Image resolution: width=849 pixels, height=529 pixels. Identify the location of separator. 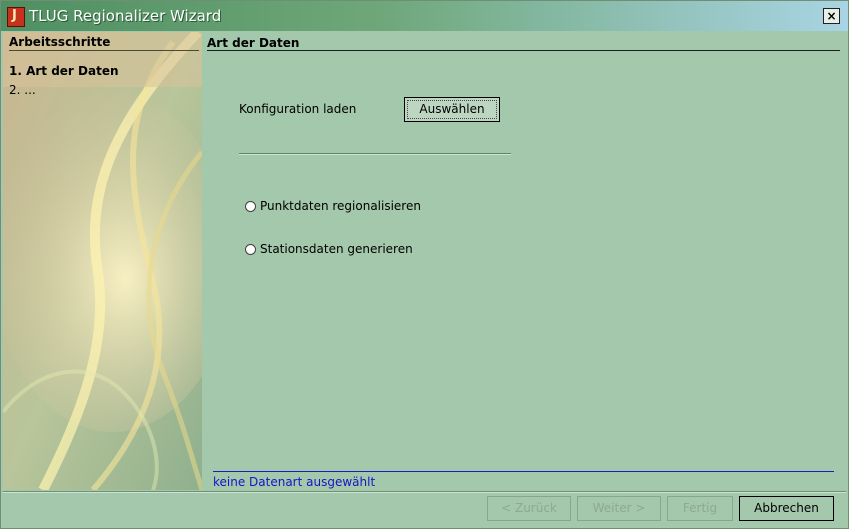
(375, 154).